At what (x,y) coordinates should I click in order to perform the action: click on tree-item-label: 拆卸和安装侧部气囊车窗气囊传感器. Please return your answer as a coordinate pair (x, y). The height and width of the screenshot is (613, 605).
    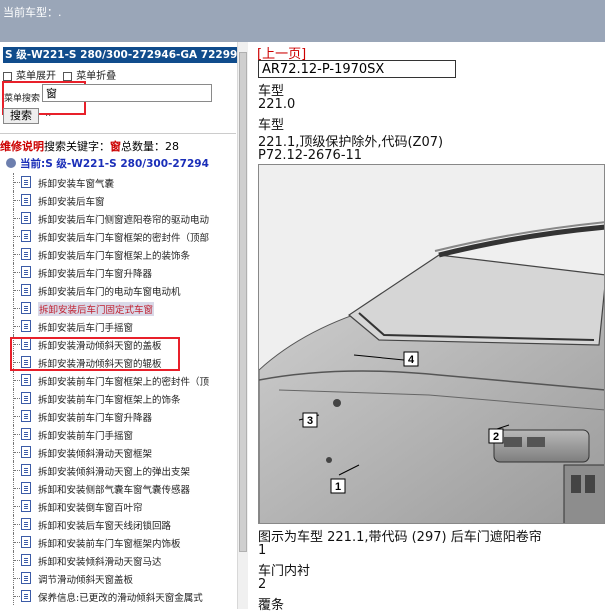
    Looking at the image, I should click on (114, 489).